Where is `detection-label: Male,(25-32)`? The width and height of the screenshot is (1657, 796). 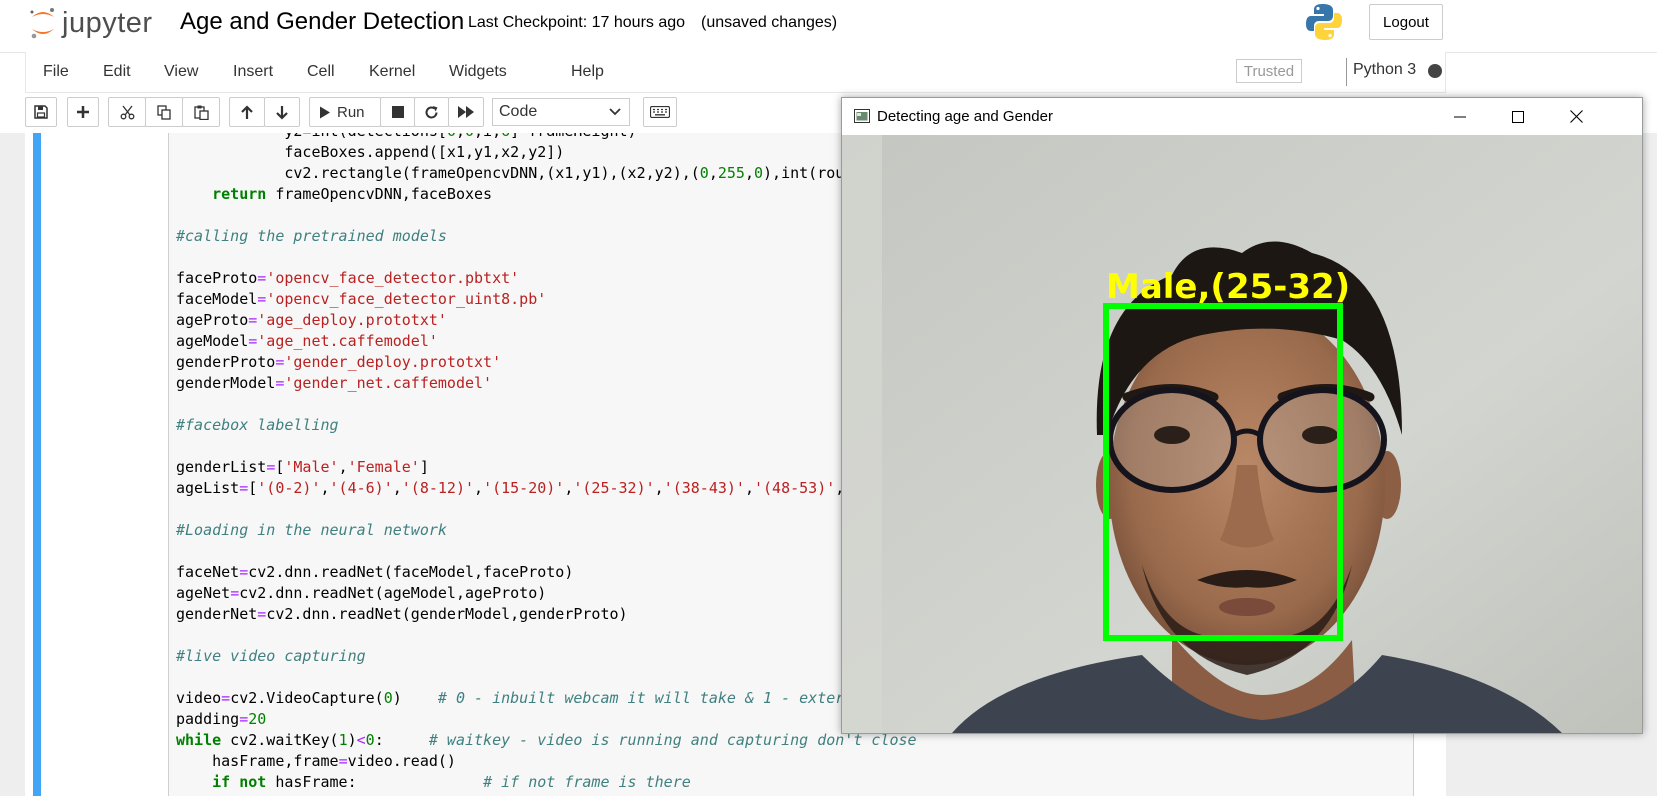 detection-label: Male,(25-32) is located at coordinates (1228, 287).